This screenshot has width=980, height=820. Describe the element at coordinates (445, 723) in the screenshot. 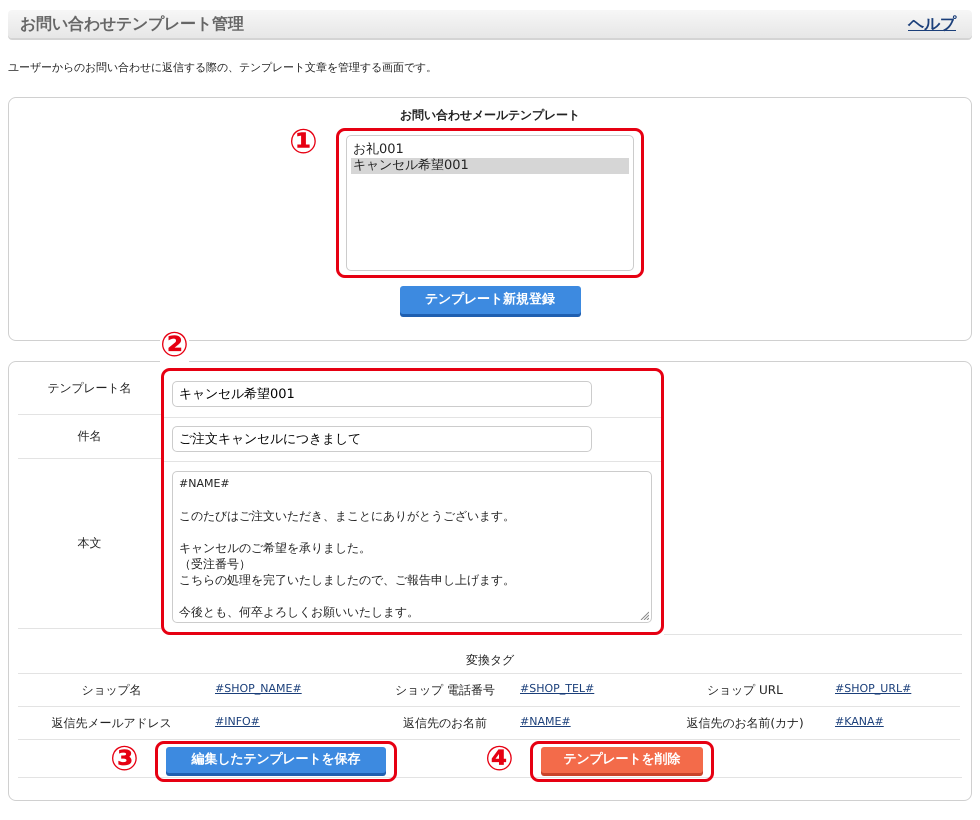

I see `tag-label: 返信先のお名前` at that location.